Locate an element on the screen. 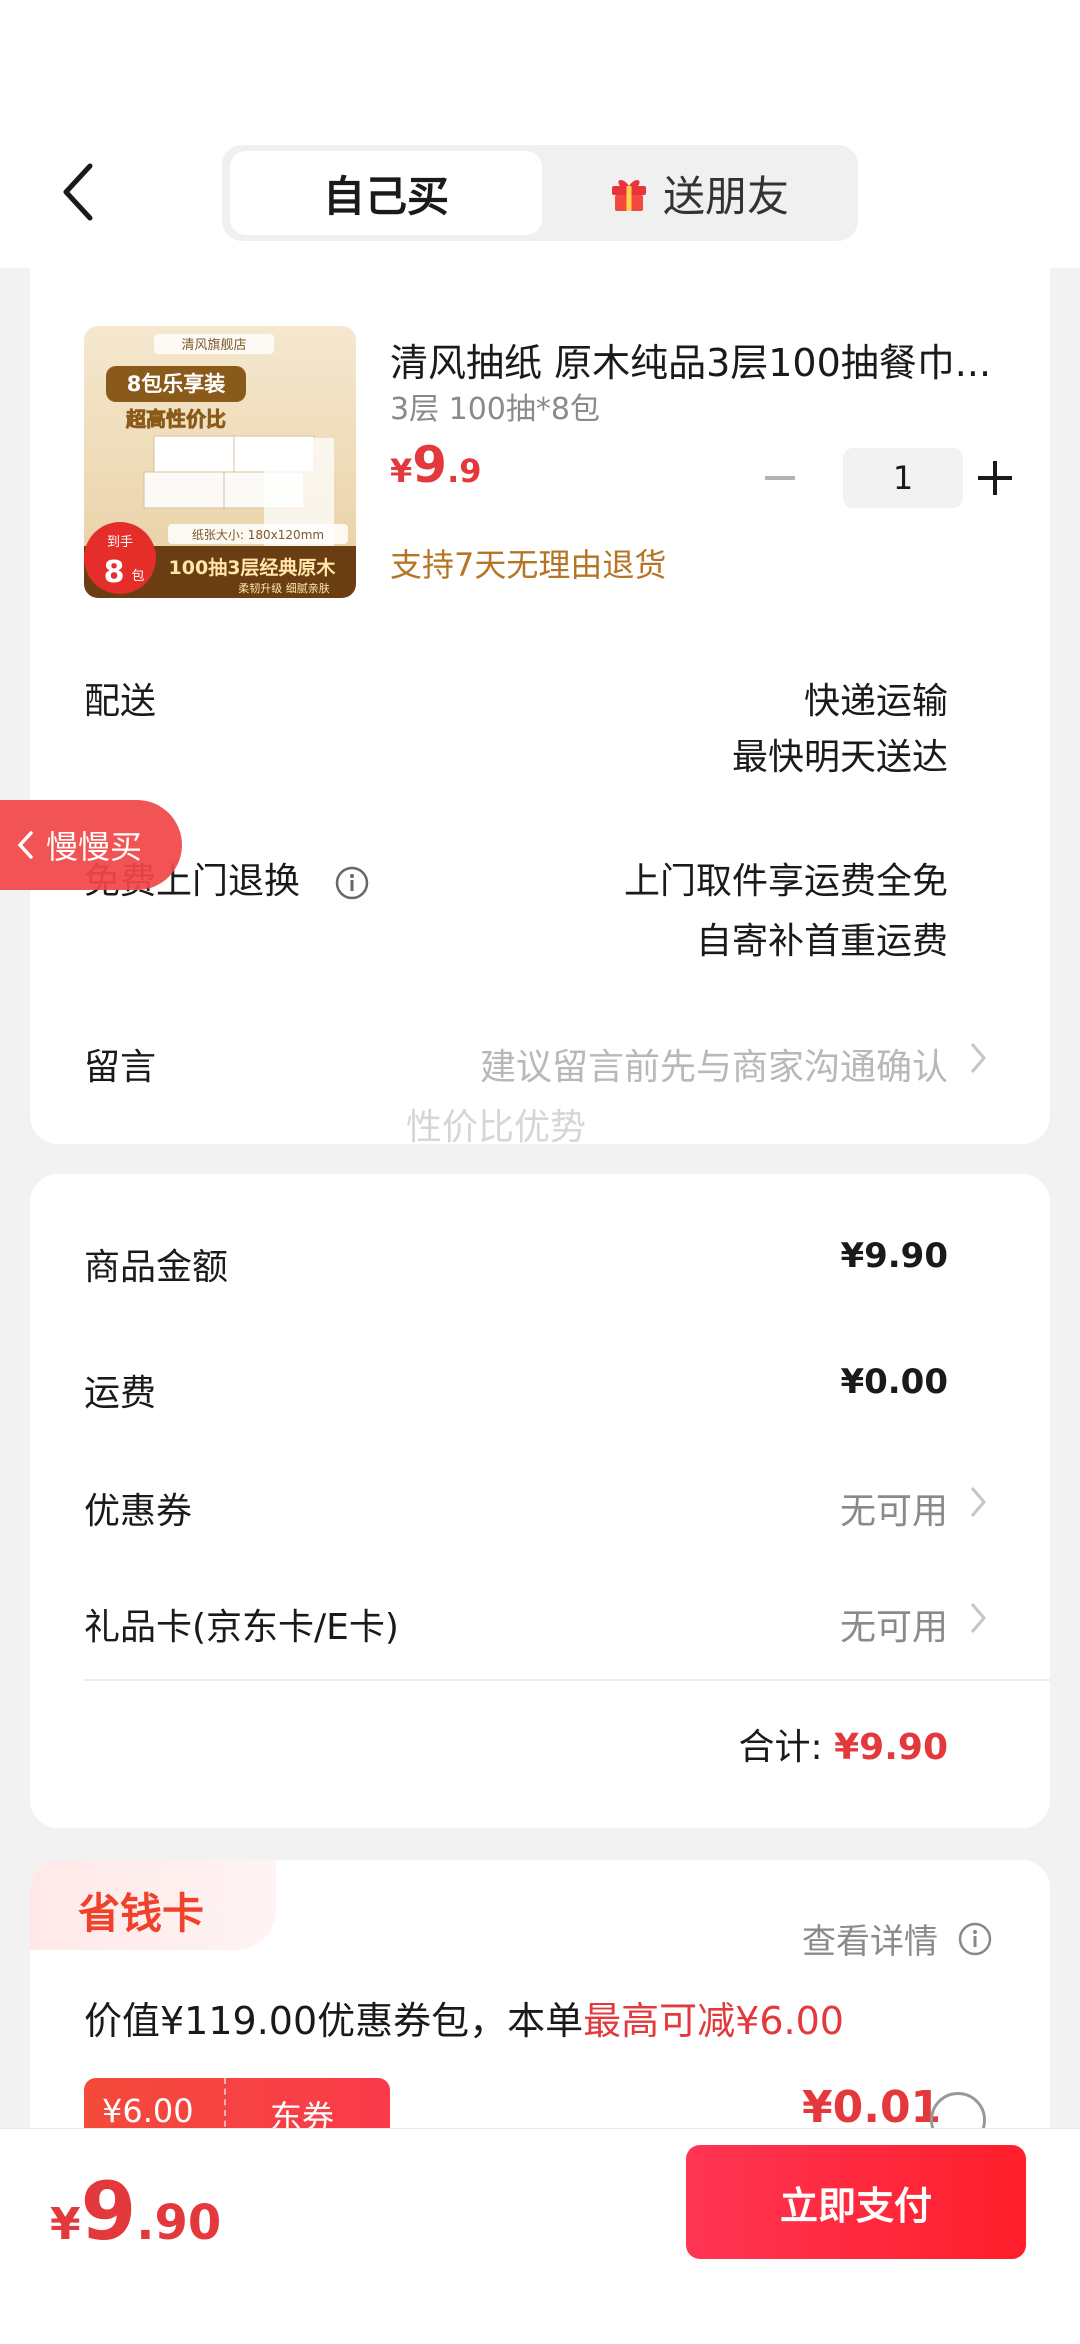 The height and width of the screenshot is (2344, 1080). gift-card-value: 无可用 is located at coordinates (894, 1624).